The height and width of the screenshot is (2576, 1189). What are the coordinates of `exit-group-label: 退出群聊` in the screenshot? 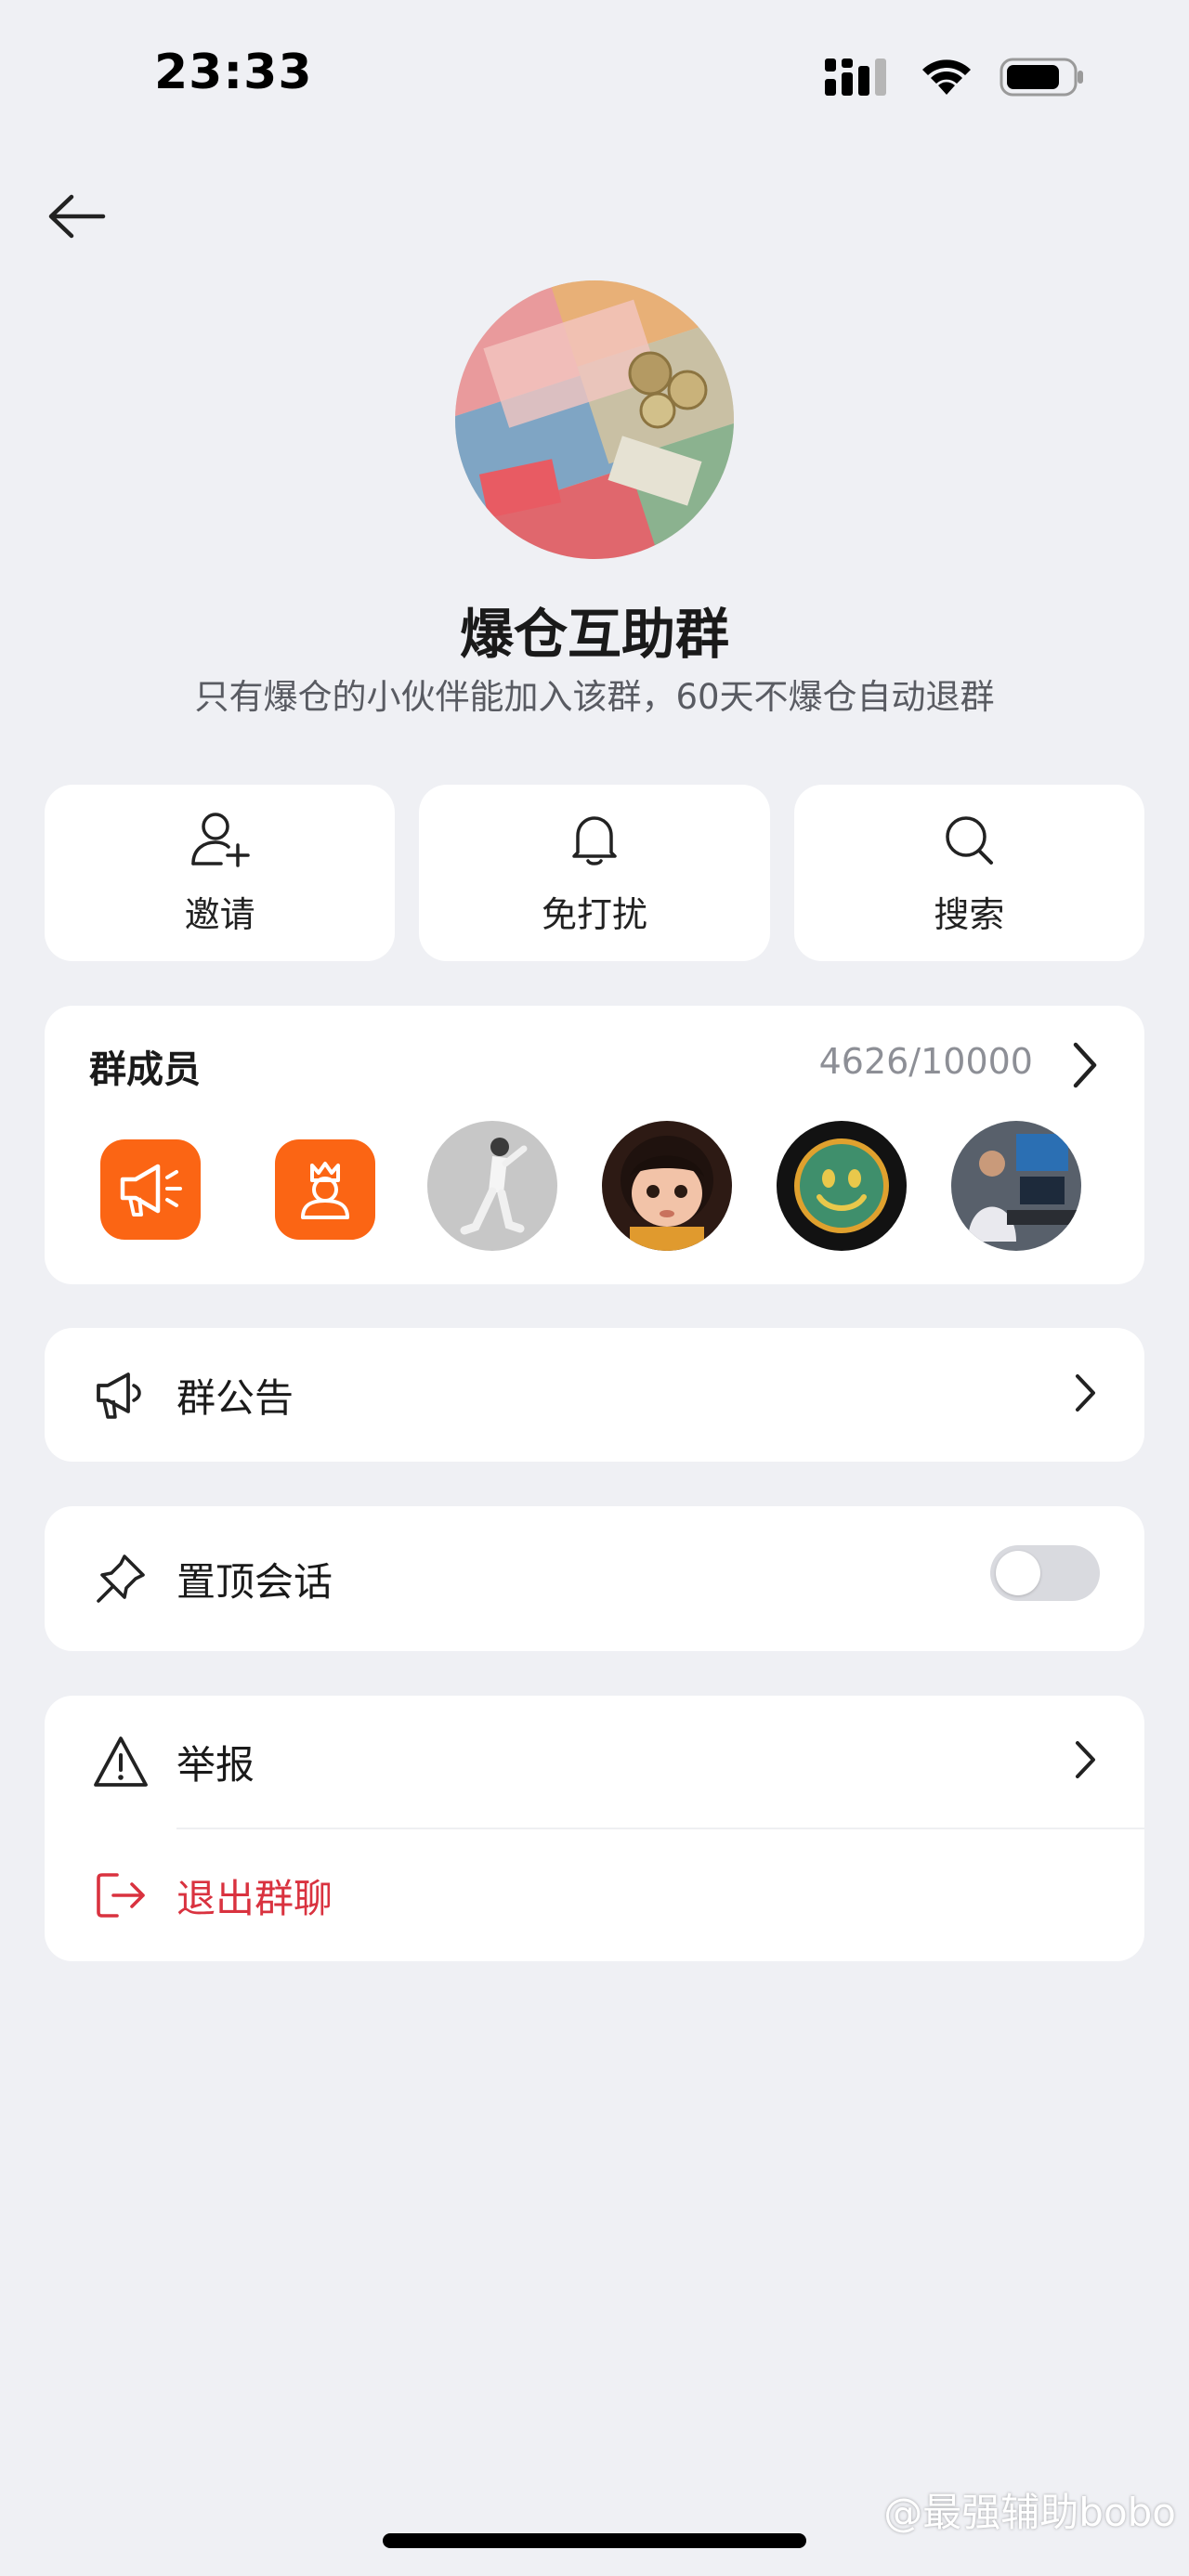 It's located at (255, 1898).